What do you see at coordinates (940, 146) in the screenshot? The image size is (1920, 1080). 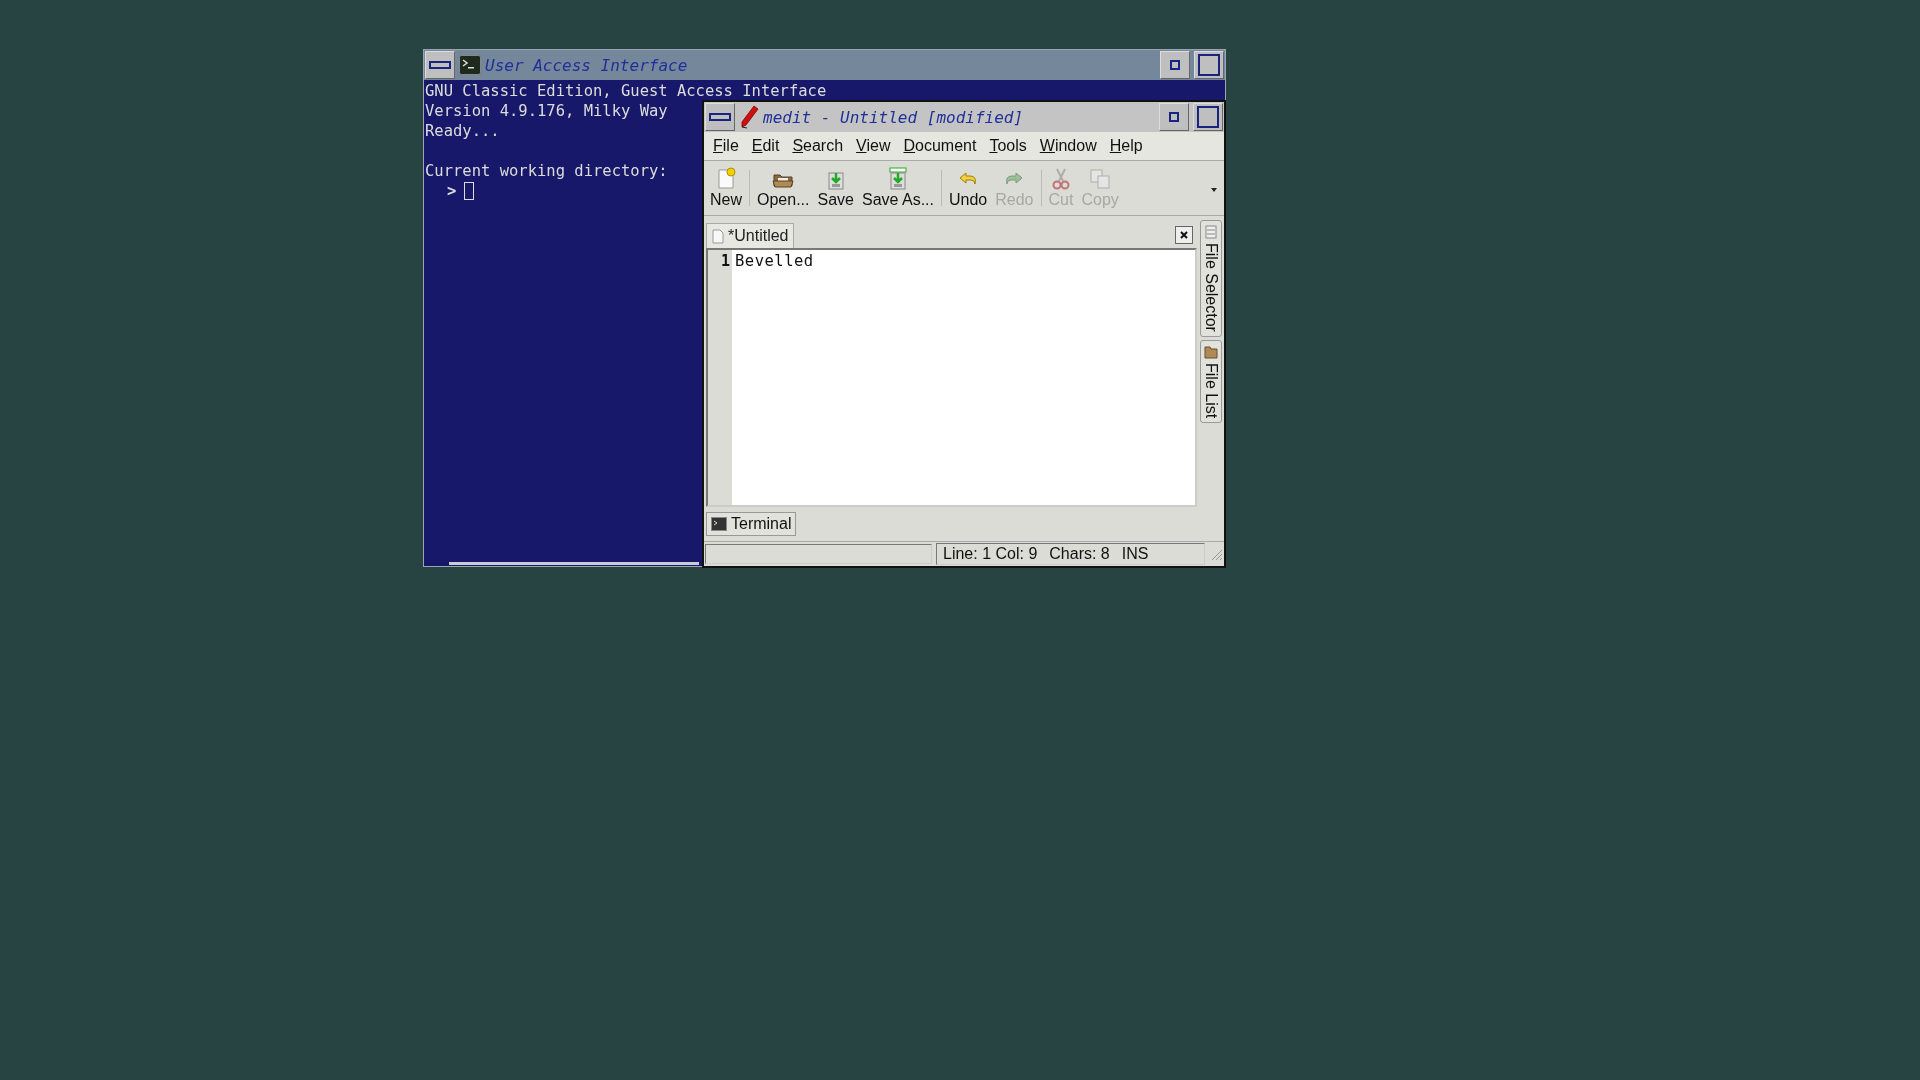 I see `menu-item: Document` at bounding box center [940, 146].